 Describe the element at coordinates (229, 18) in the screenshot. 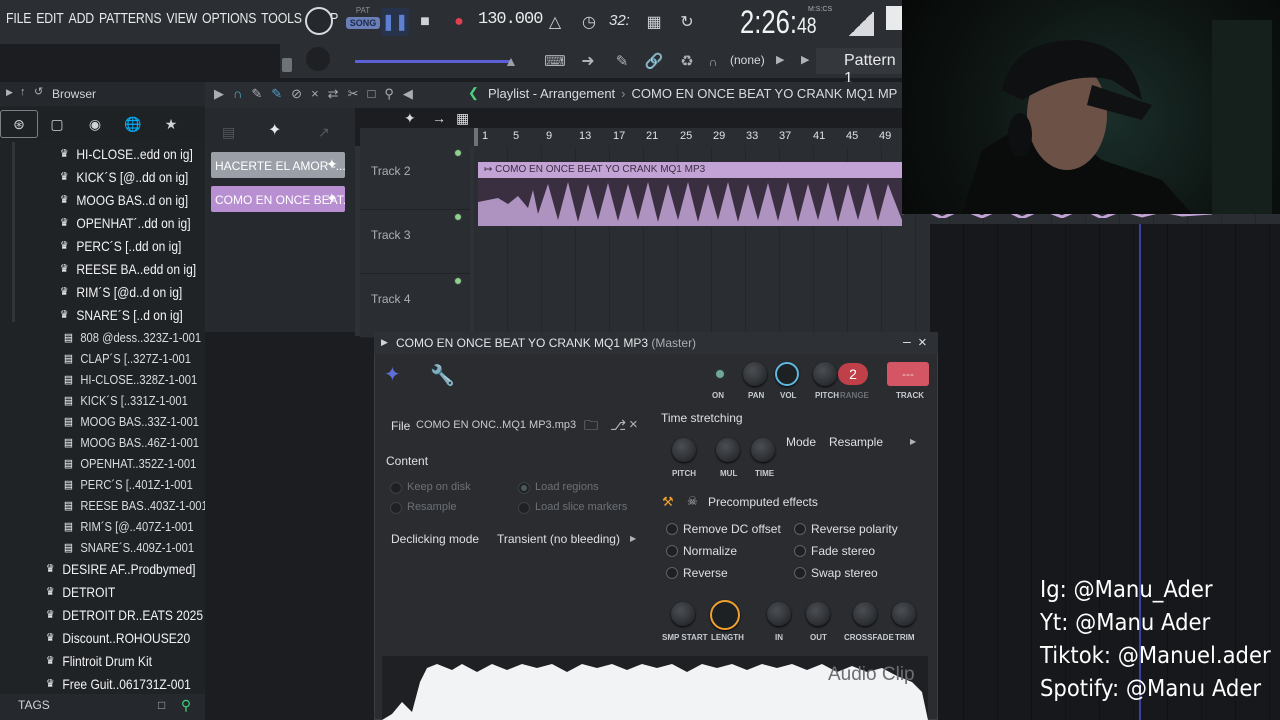

I see `menu-options: OPTIONS` at that location.